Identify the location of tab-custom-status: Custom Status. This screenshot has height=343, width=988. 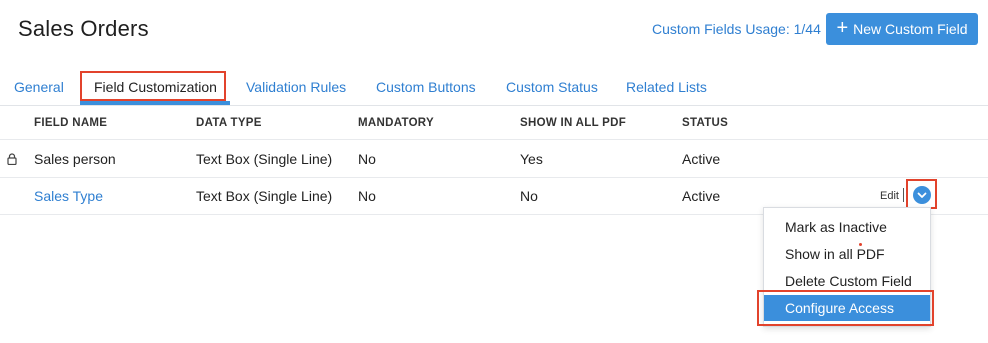
(552, 87).